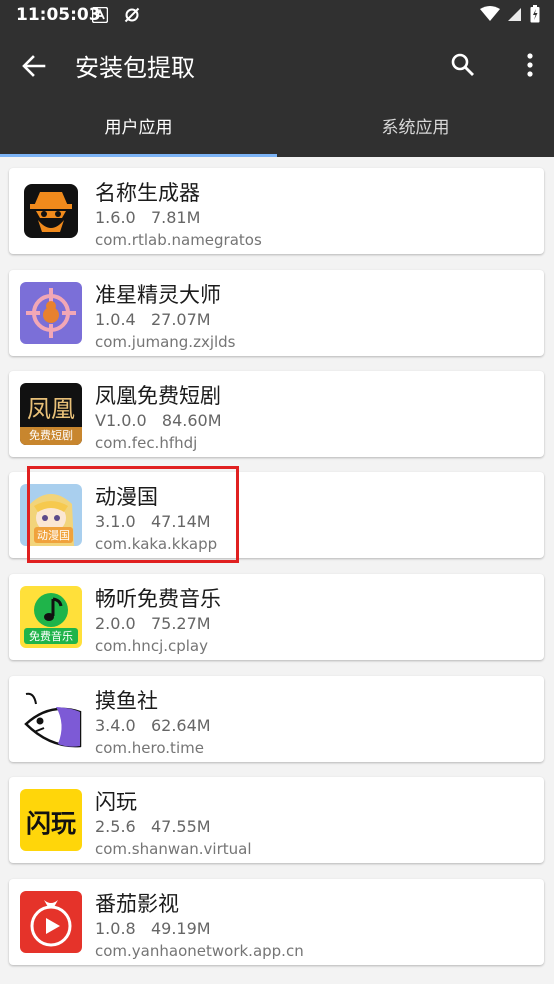  What do you see at coordinates (51, 435) in the screenshot?
I see `phoenix-icon-caption: 免费短剧` at bounding box center [51, 435].